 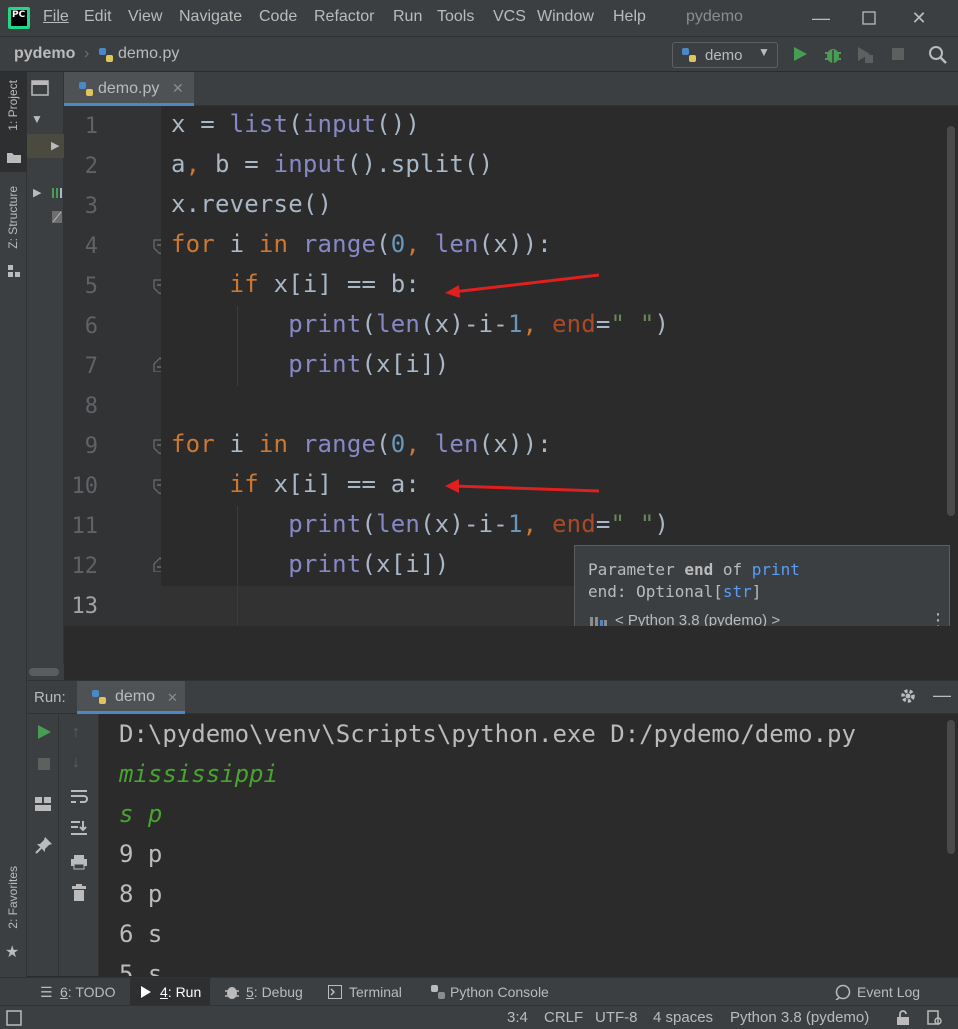 What do you see at coordinates (56, 17) in the screenshot?
I see `menu-file: File` at bounding box center [56, 17].